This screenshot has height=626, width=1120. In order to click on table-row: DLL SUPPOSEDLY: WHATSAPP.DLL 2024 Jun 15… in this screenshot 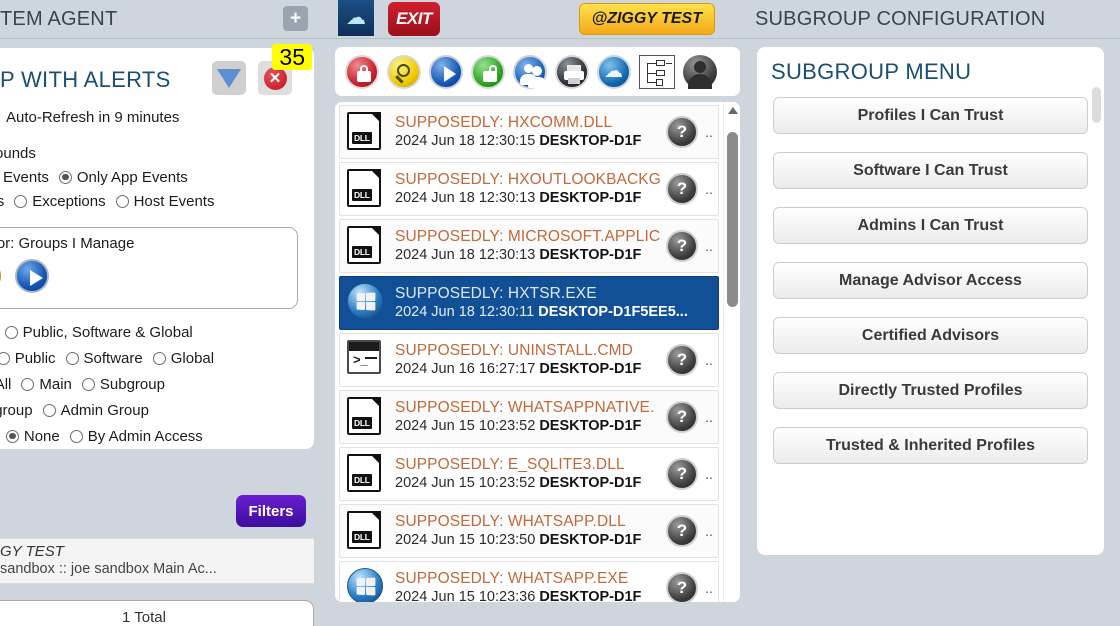, I will do `click(529, 531)`.